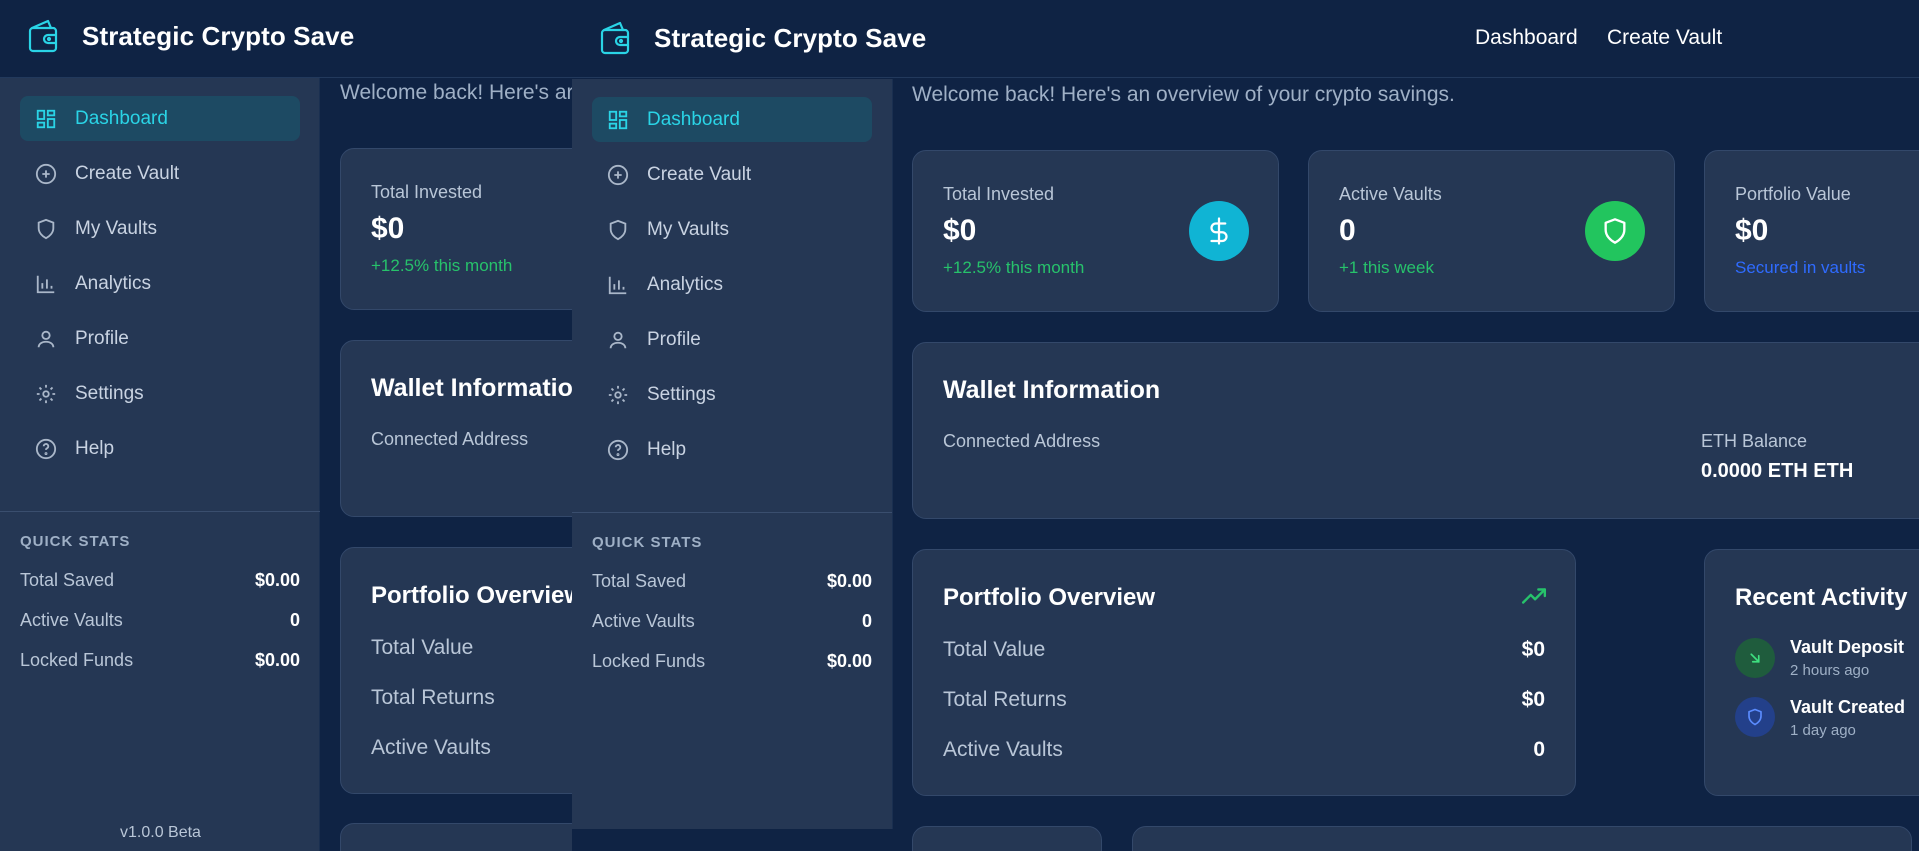 This screenshot has width=1919, height=851. Describe the element at coordinates (1821, 597) in the screenshot. I see `recent-activity-title: Recent Activity` at that location.